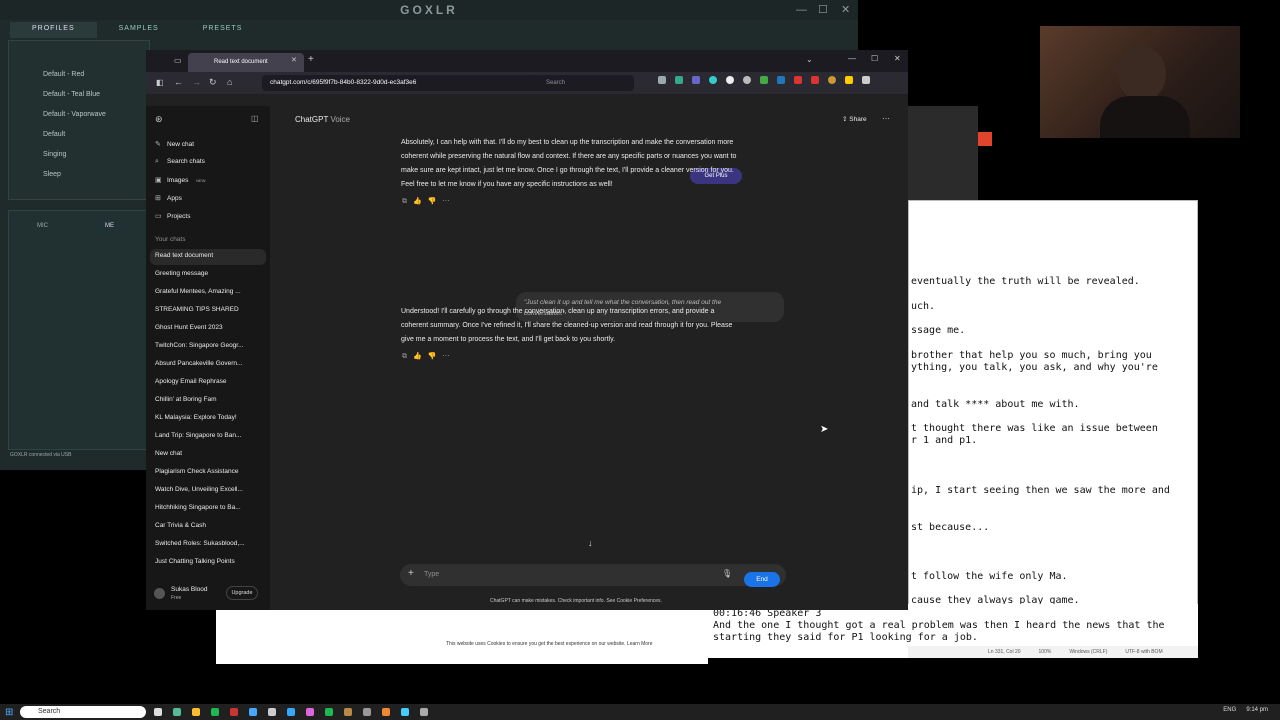 The width and height of the screenshot is (1280, 720). What do you see at coordinates (593, 575) in the screenshot?
I see `composer: + Type 🎙` at bounding box center [593, 575].